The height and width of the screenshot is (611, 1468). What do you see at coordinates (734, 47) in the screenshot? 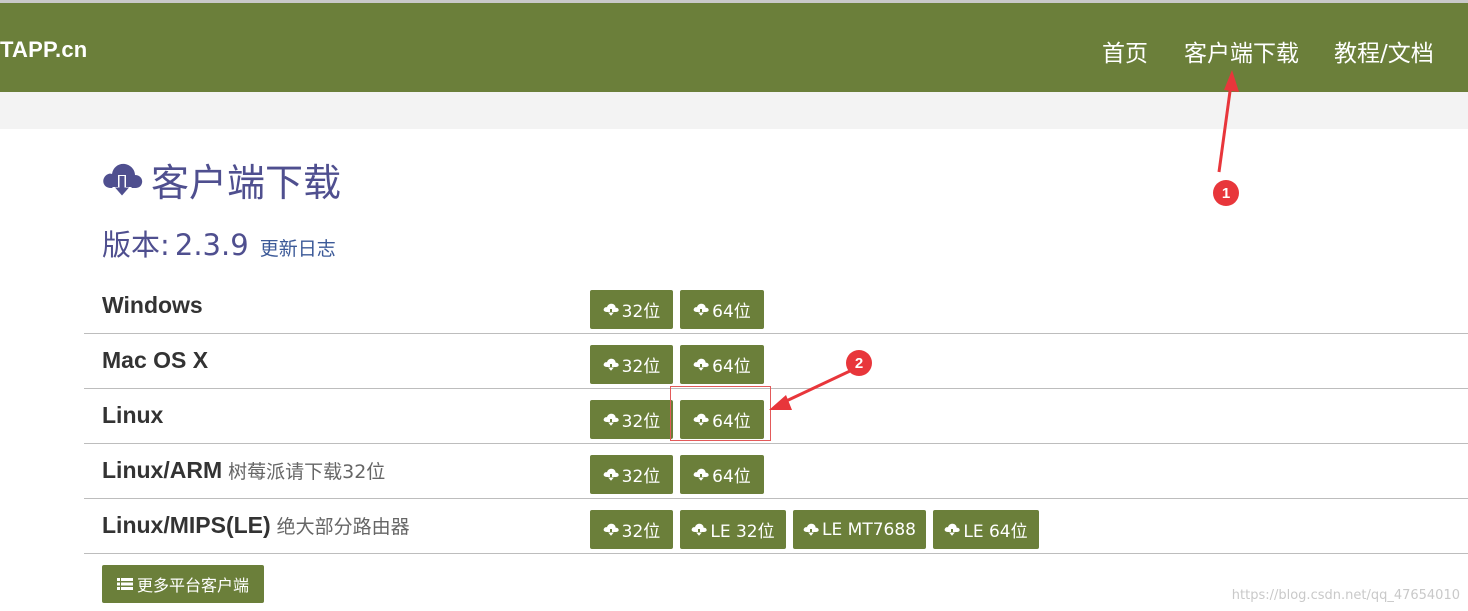
I see `navbar: TAPP.cn 首页 客户端下载 教程/文档` at bounding box center [734, 47].